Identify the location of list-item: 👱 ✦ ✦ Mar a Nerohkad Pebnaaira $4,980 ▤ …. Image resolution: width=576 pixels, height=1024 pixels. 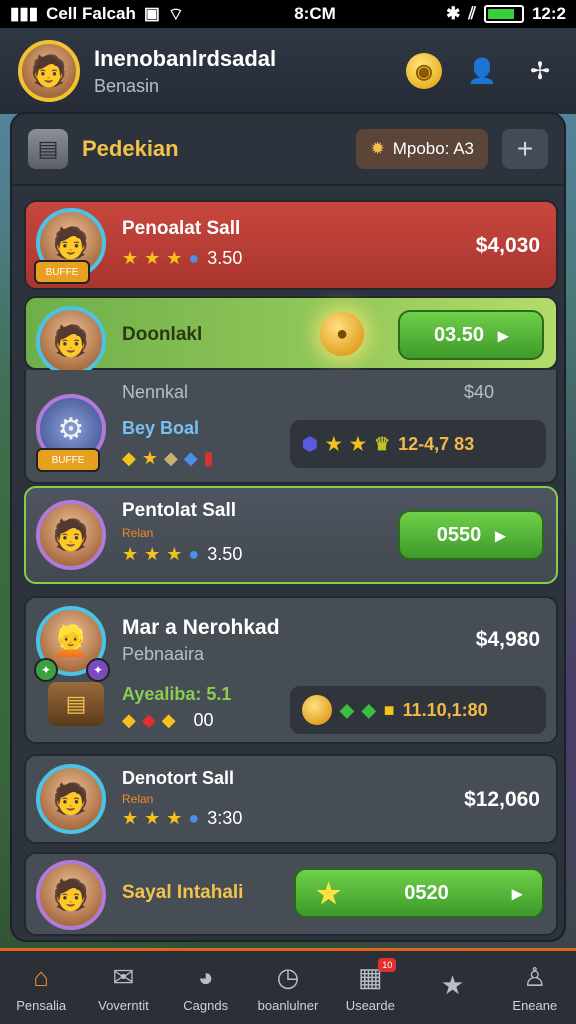
(291, 670).